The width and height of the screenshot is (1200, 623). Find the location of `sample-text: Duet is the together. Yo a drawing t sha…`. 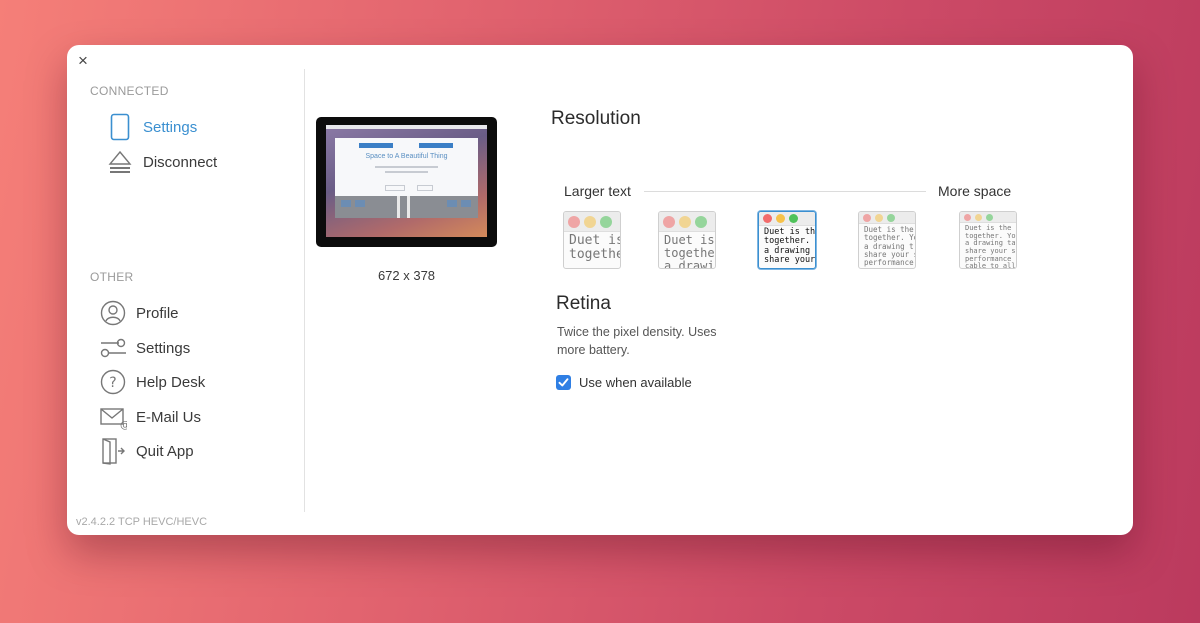

sample-text: Duet is the together. Yo a drawing t sha… is located at coordinates (889, 246).